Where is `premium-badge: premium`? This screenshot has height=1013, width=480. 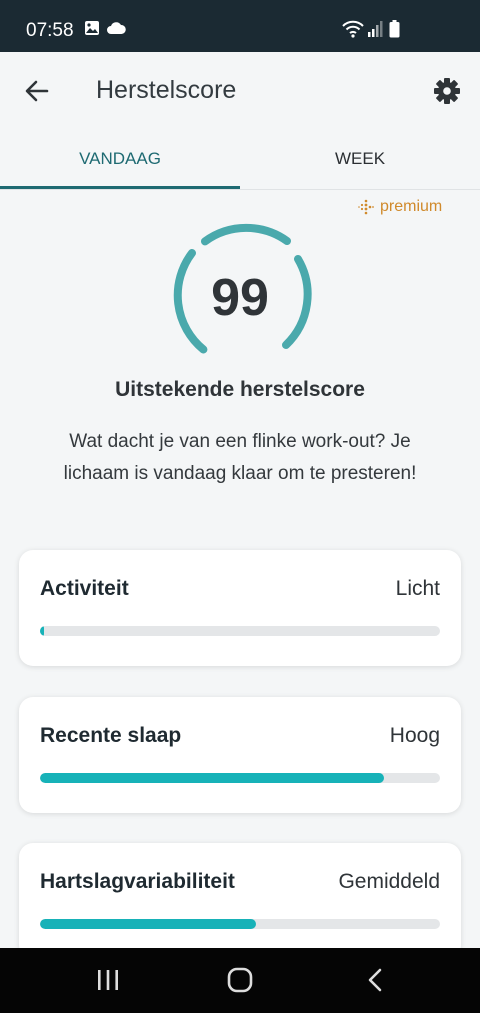 premium-badge: premium is located at coordinates (400, 207).